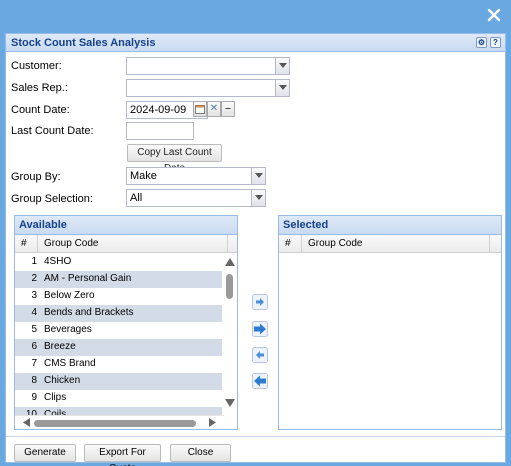  I want to click on move-all-right-icon, so click(260, 329).